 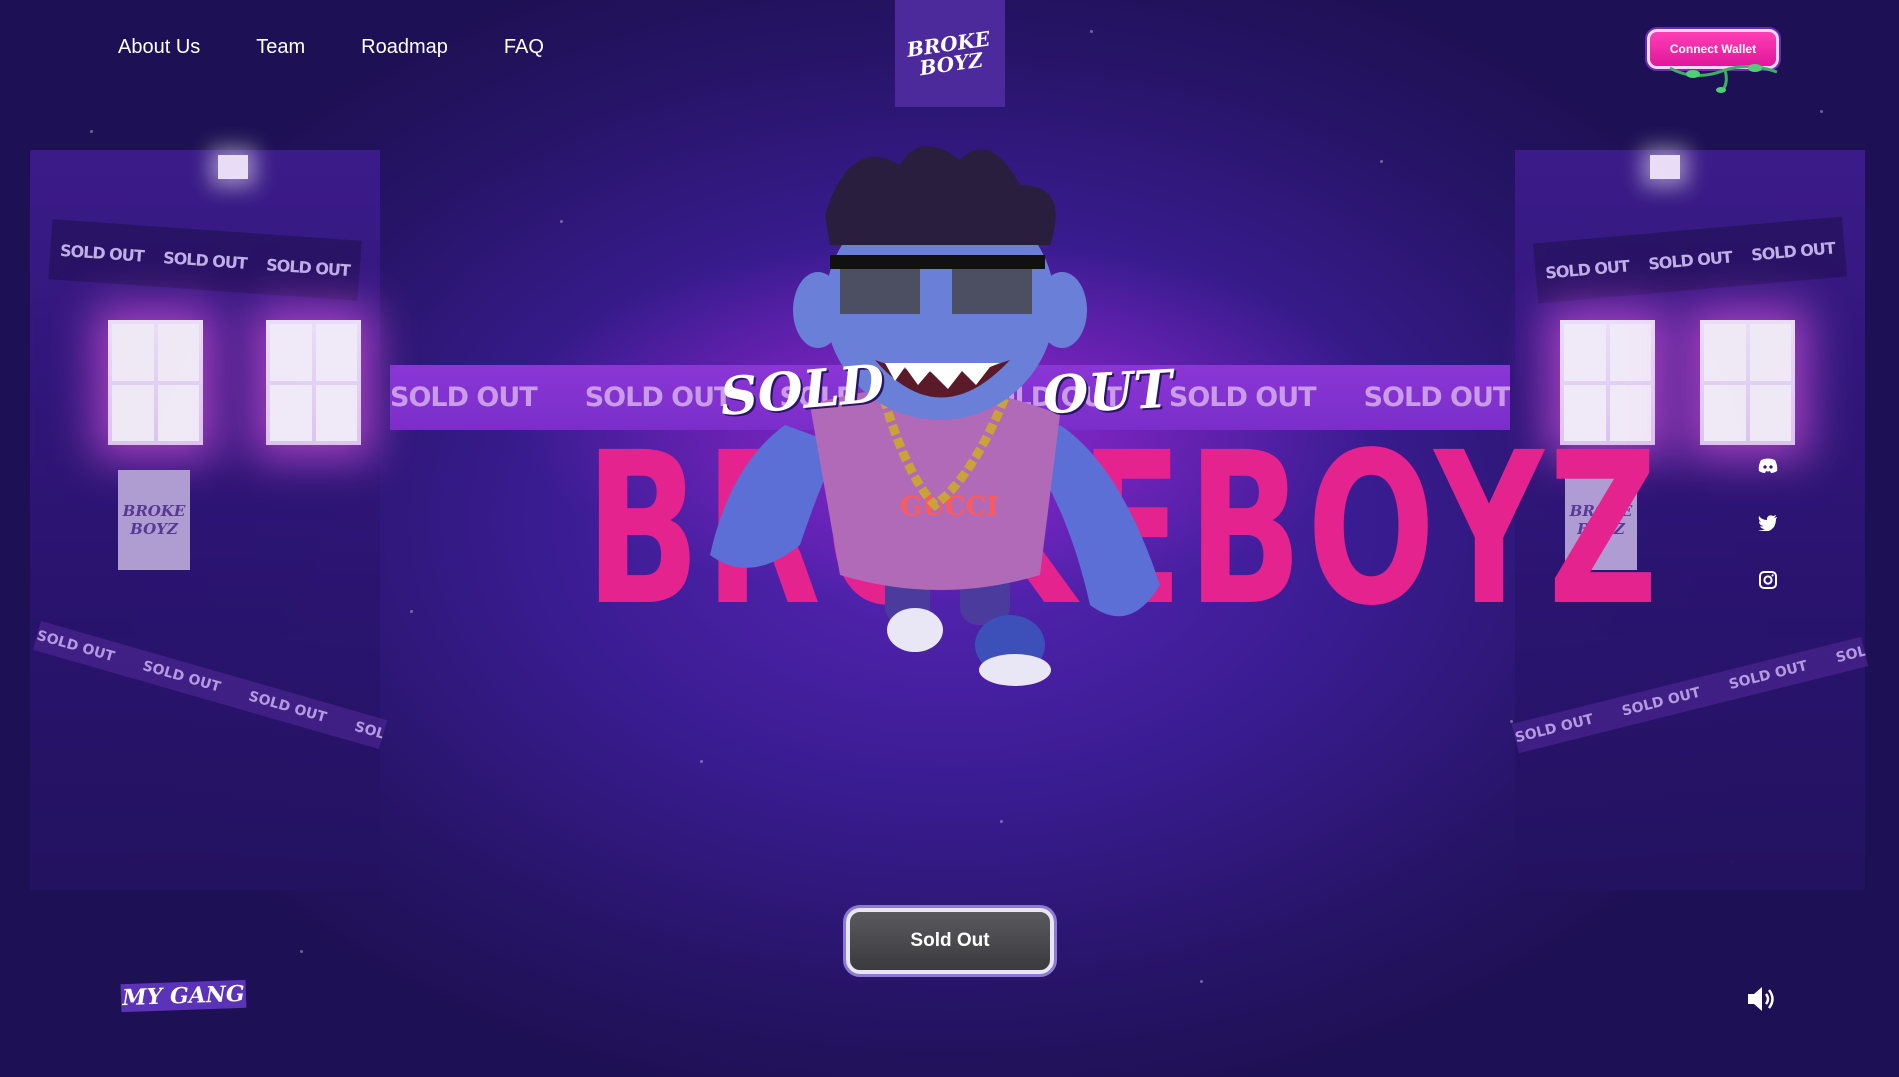 I want to click on nav-faq: FAQ, so click(x=524, y=47).